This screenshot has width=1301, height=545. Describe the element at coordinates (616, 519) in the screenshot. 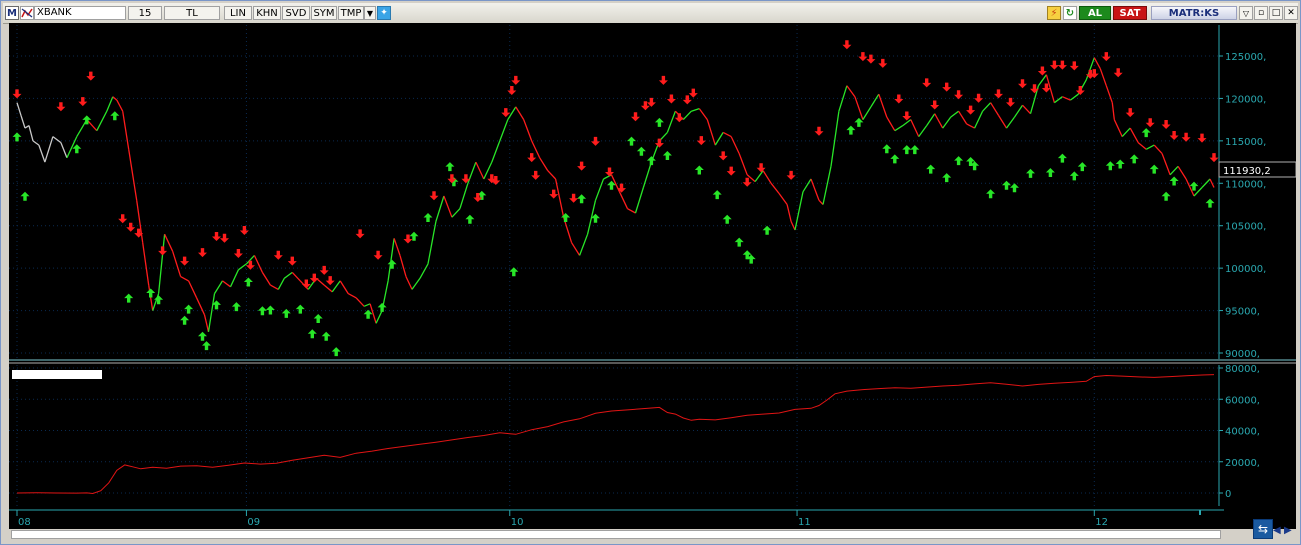

I see `time-axis: 08 09 10 11 12` at that location.